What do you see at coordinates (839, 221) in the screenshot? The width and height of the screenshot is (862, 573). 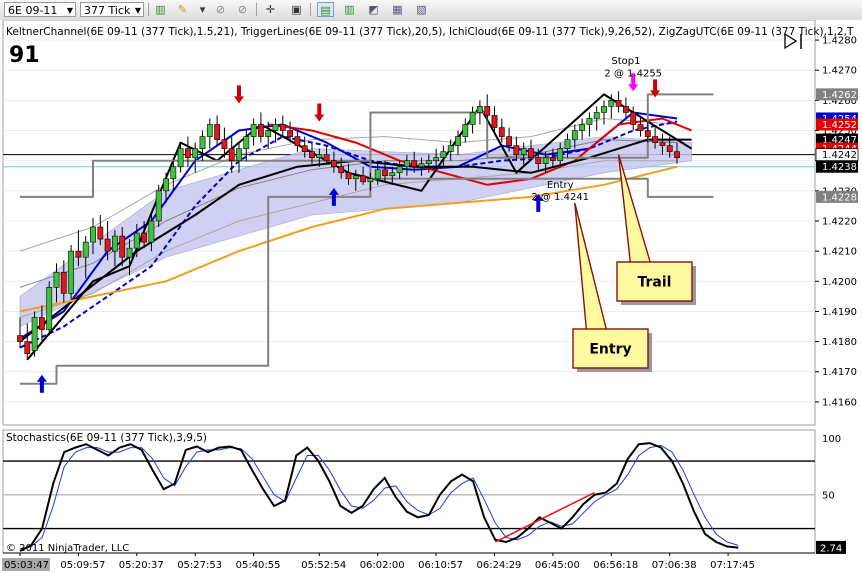 I see `price-tick-label: 1.4220` at bounding box center [839, 221].